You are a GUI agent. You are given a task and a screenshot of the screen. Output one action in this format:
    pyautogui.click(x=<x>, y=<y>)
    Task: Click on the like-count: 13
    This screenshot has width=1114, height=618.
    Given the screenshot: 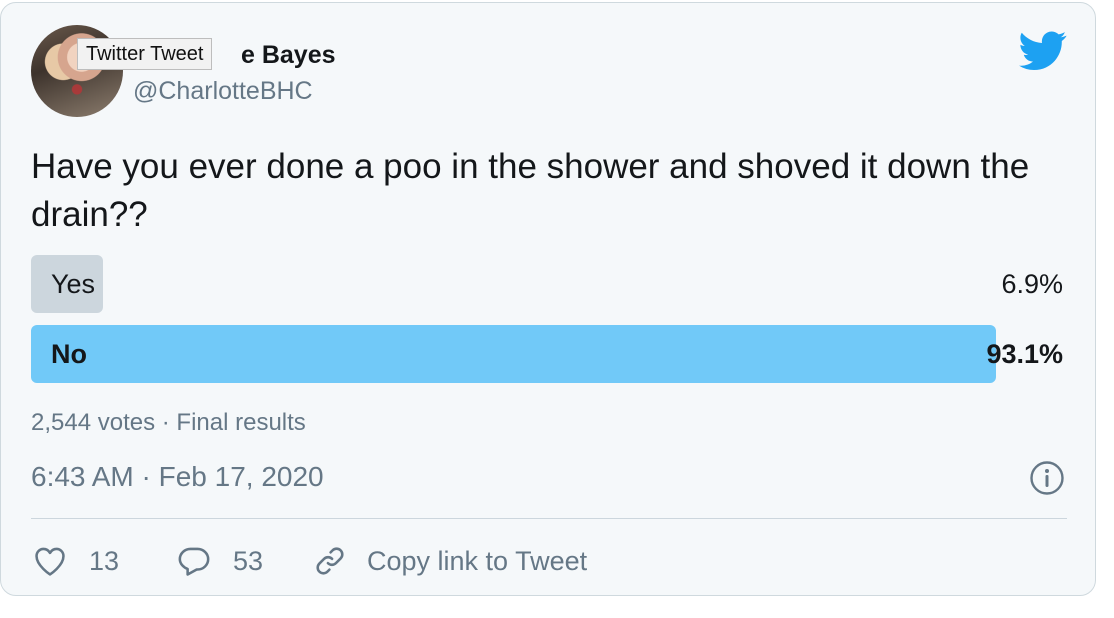 What is the action you would take?
    pyautogui.click(x=104, y=560)
    